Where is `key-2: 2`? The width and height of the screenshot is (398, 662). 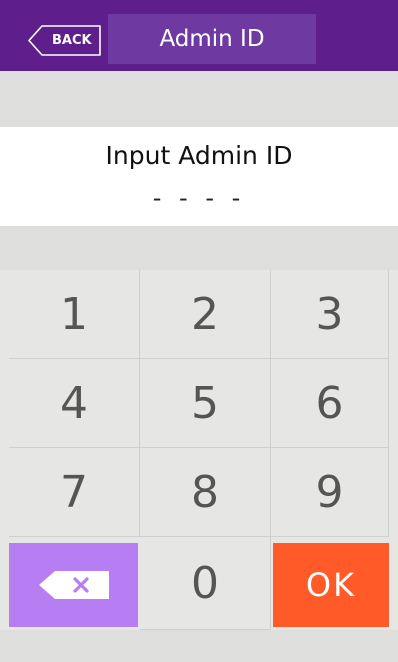
key-2: 2 is located at coordinates (205, 314).